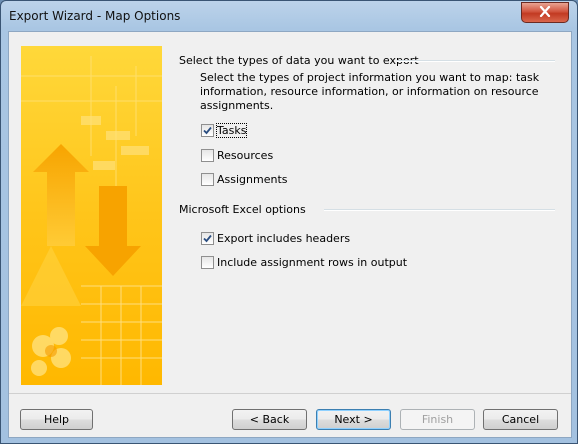 The width and height of the screenshot is (578, 444). Describe the element at coordinates (312, 262) in the screenshot. I see `assignment-rows-label: Include assignment rows in output` at that location.